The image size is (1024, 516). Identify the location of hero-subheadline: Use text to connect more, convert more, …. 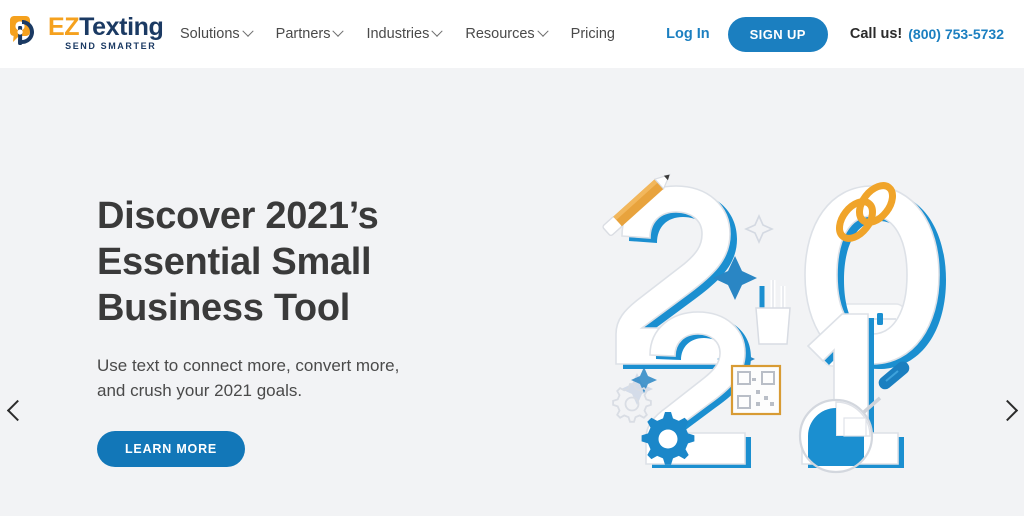
(312, 378).